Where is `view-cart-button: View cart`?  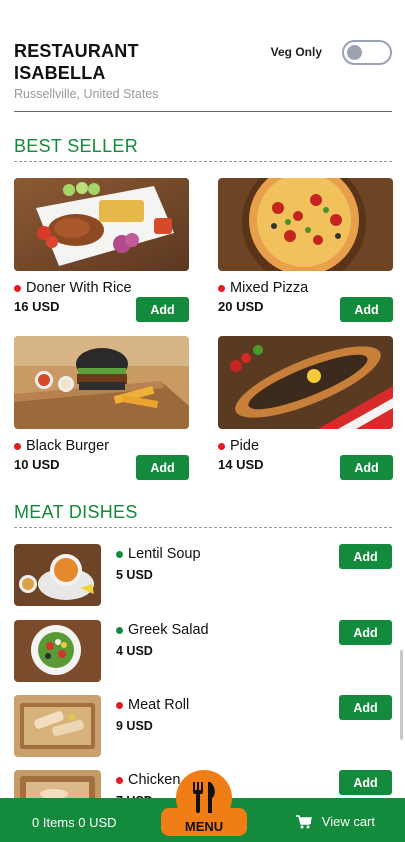 view-cart-button: View cart is located at coordinates (335, 821).